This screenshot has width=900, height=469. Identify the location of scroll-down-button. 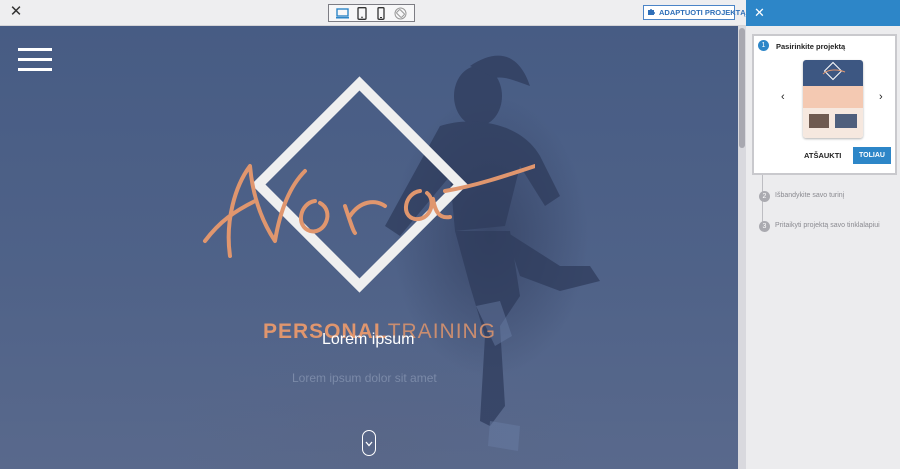
(369, 443).